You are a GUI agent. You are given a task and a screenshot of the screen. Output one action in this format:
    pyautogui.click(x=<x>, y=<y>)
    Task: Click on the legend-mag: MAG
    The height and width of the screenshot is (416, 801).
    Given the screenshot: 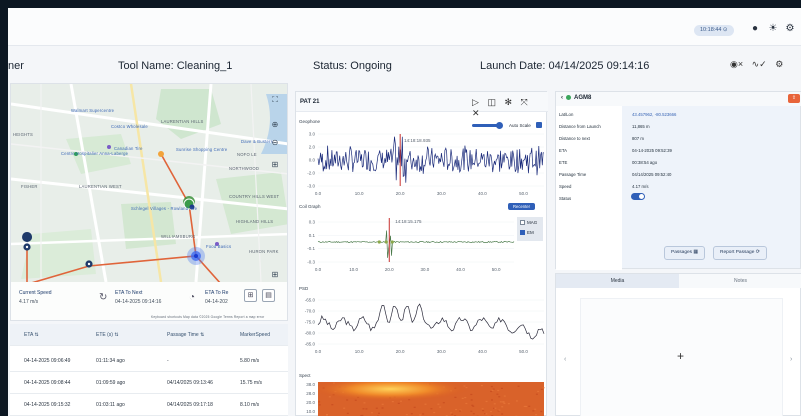 What is the action you would take?
    pyautogui.click(x=528, y=223)
    